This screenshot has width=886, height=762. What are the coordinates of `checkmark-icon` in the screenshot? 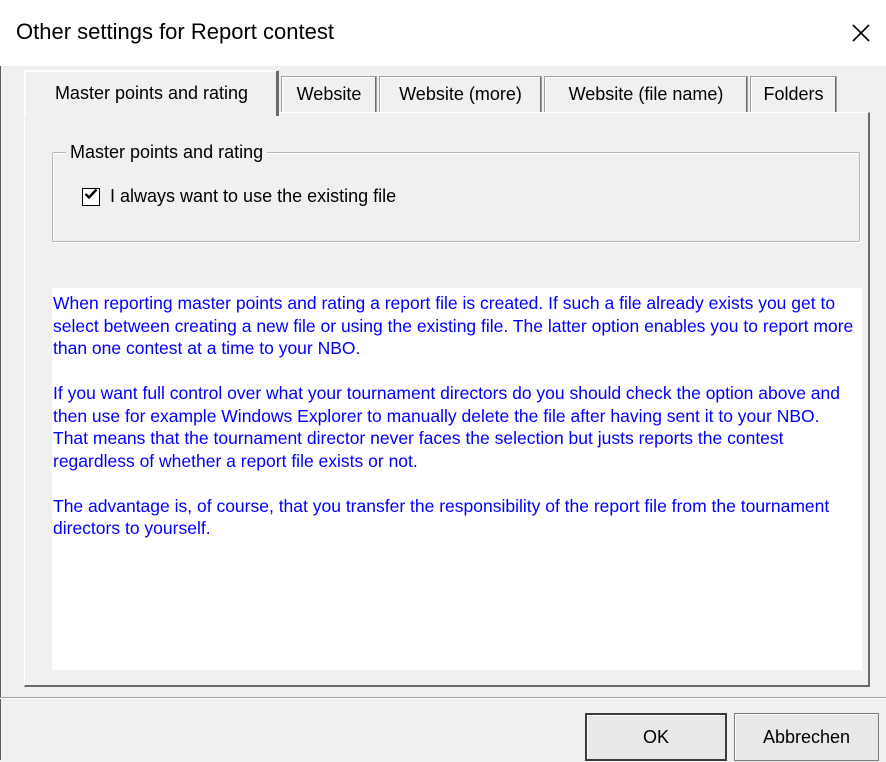 It's located at (91, 196).